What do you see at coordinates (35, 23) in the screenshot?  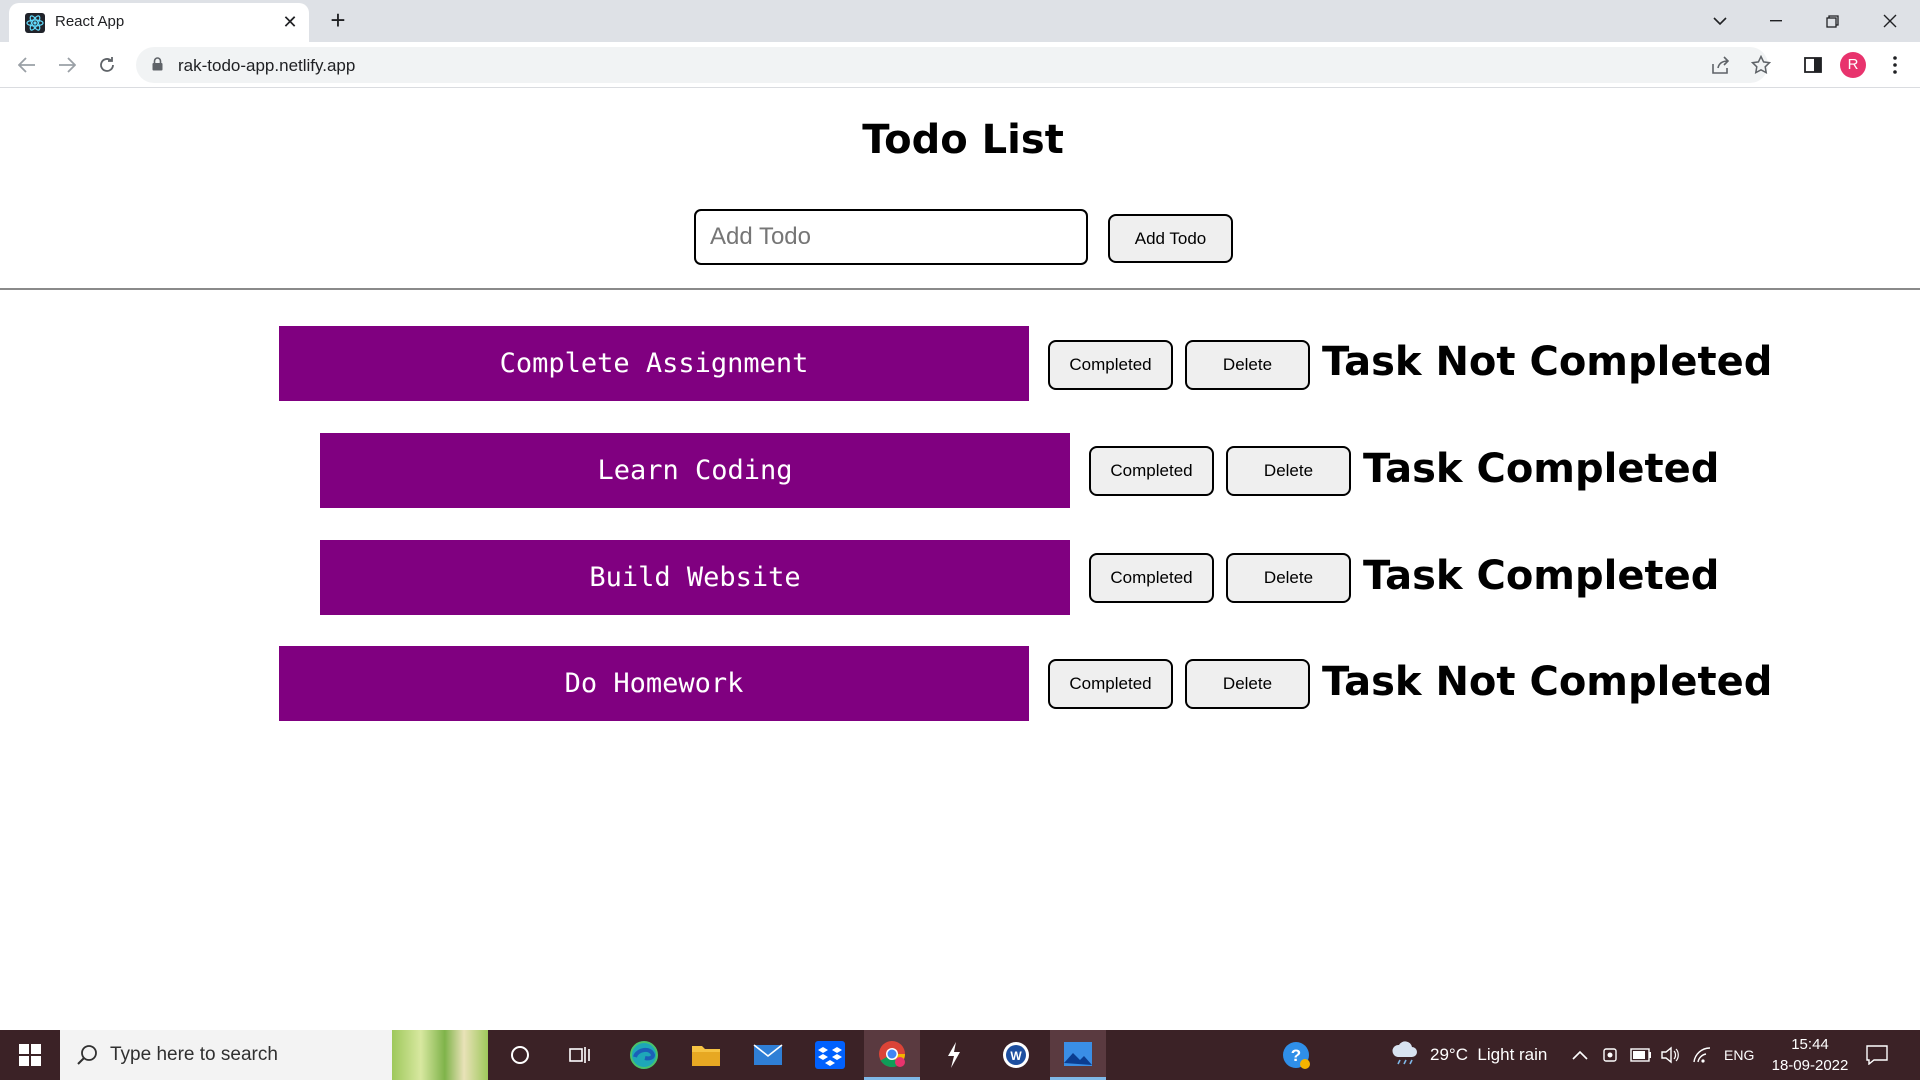 I see `react-favicon-icon` at bounding box center [35, 23].